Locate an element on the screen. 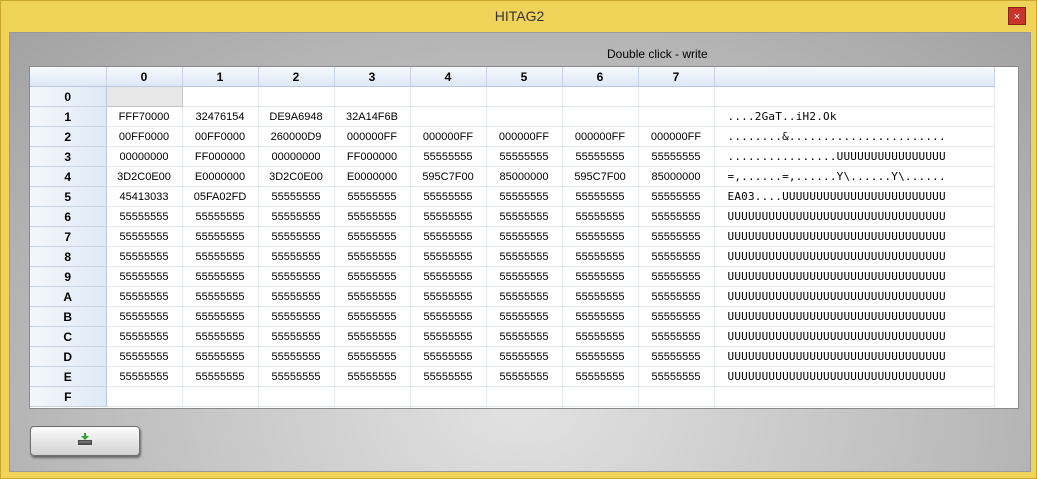 This screenshot has height=479, width=1037. hex-cell: 00000000 is located at coordinates (296, 156).